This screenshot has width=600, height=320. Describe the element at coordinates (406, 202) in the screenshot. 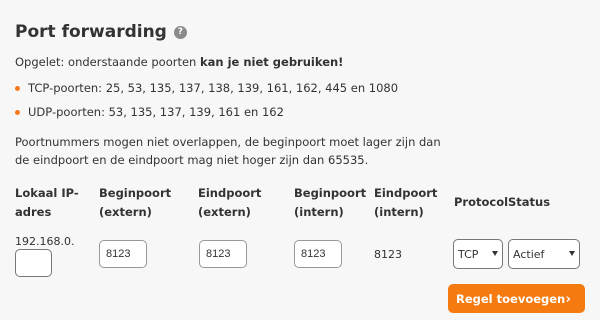

I see `header-end-int: Eindpoort (intern)` at that location.